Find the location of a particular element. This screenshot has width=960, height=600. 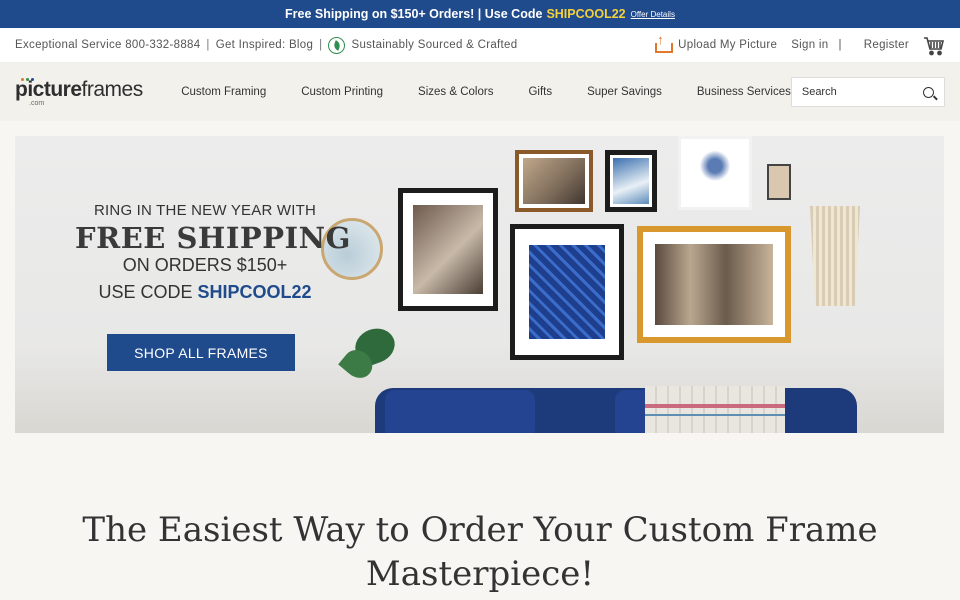

upload-picture-link: Upload My Picture is located at coordinates (716, 42).